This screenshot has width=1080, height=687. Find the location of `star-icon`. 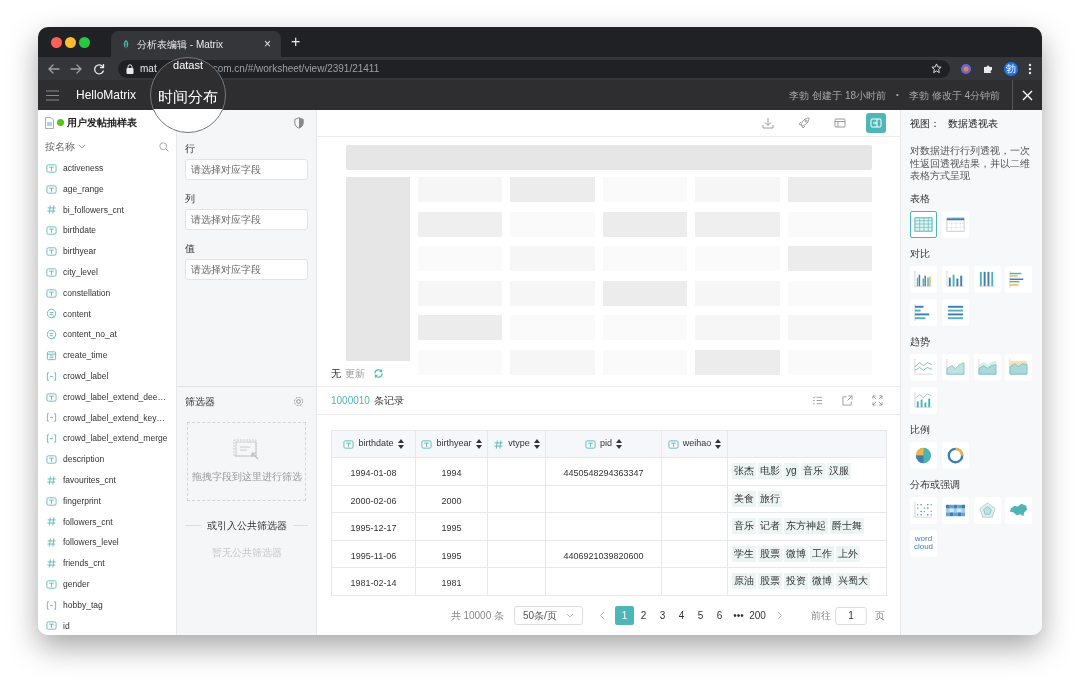

star-icon is located at coordinates (936, 68).